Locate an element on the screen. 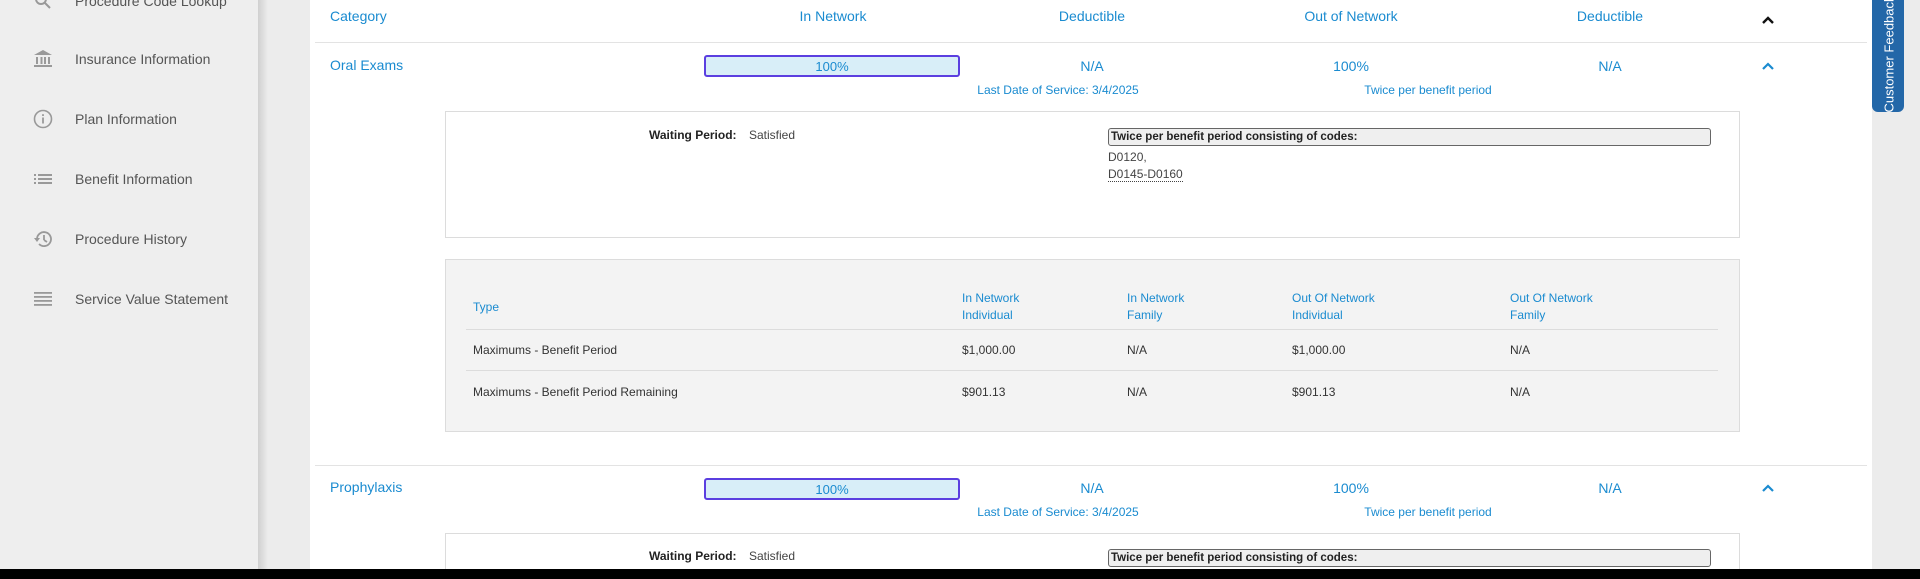 The image size is (1920, 579). info-icon is located at coordinates (43, 119).